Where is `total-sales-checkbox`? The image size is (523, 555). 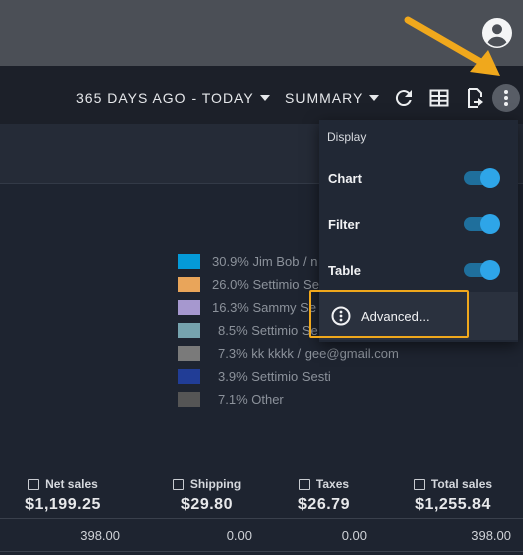 total-sales-checkbox is located at coordinates (419, 484).